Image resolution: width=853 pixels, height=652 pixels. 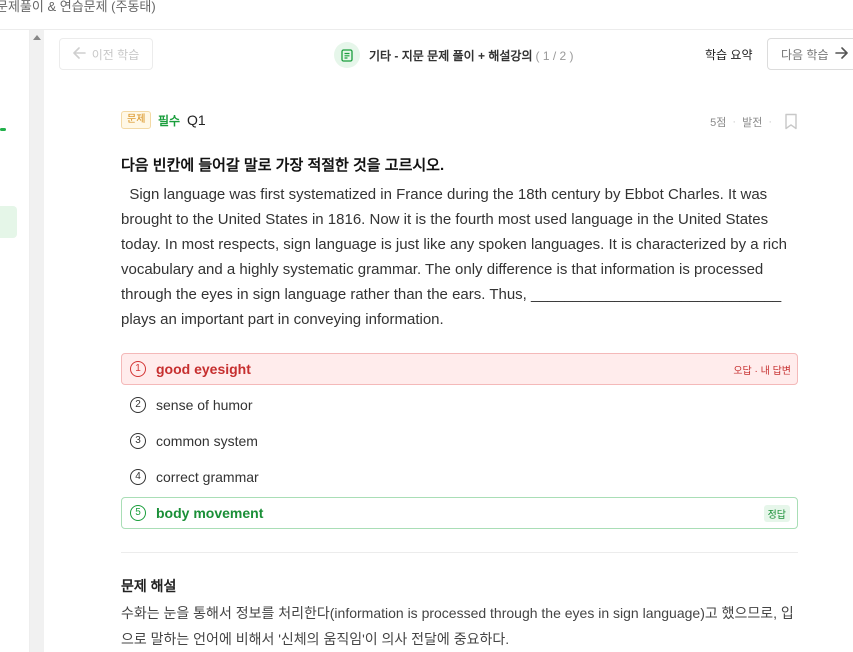 What do you see at coordinates (169, 121) in the screenshot?
I see `required-tag: 필수` at bounding box center [169, 121].